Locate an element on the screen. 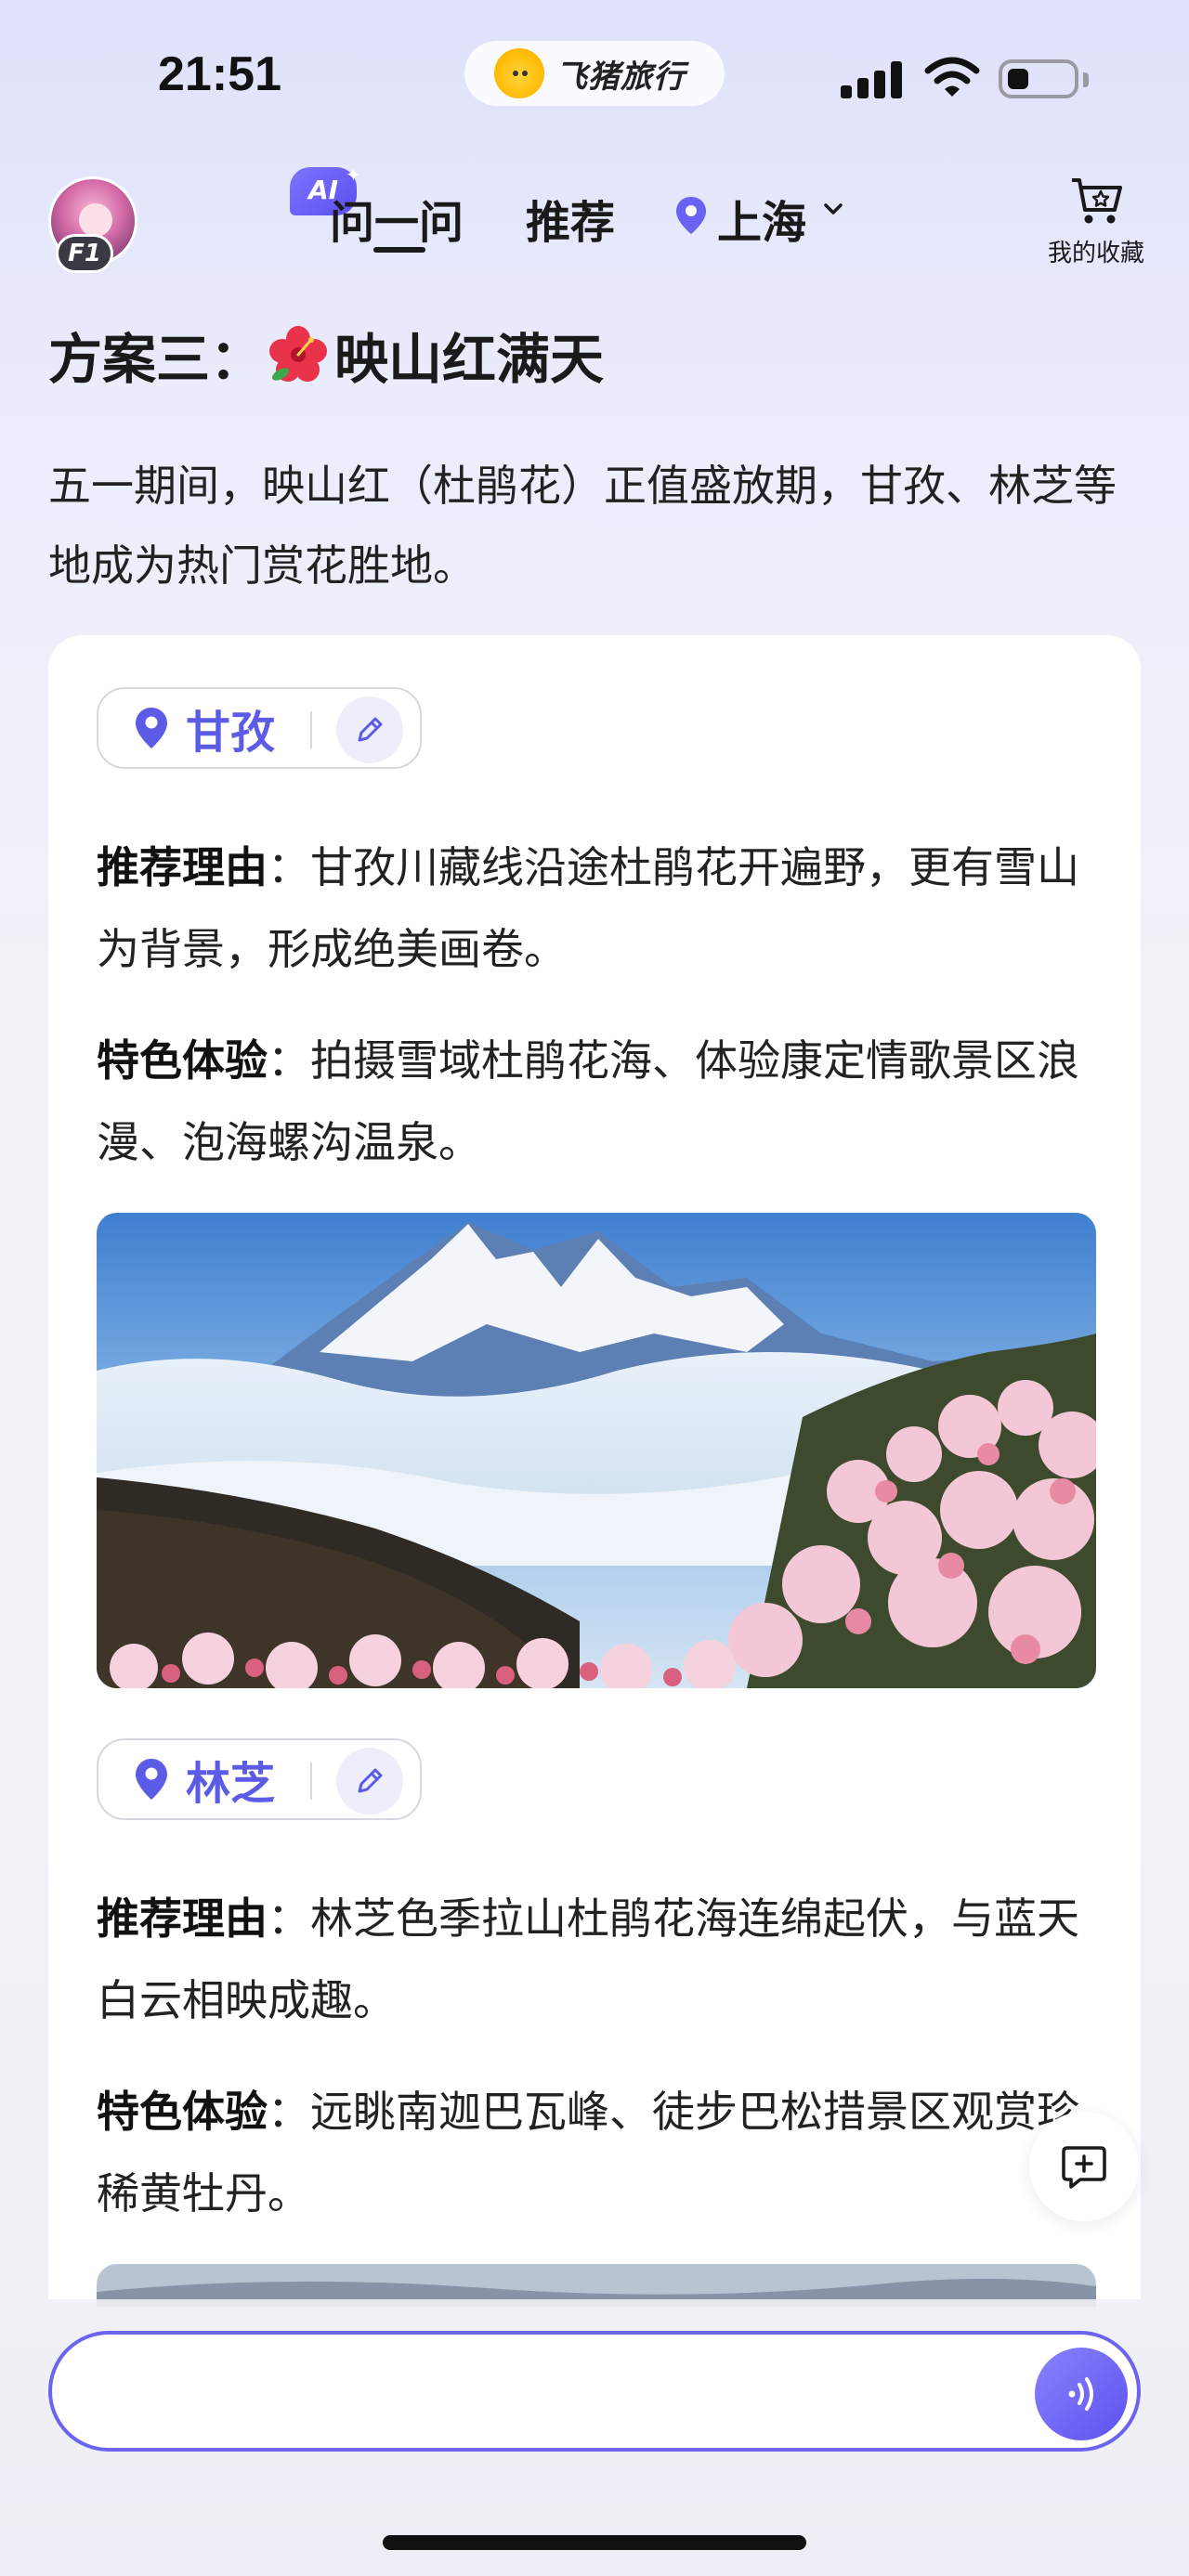 This screenshot has height=2576, width=1189. cellular-signal-icon is located at coordinates (873, 79).